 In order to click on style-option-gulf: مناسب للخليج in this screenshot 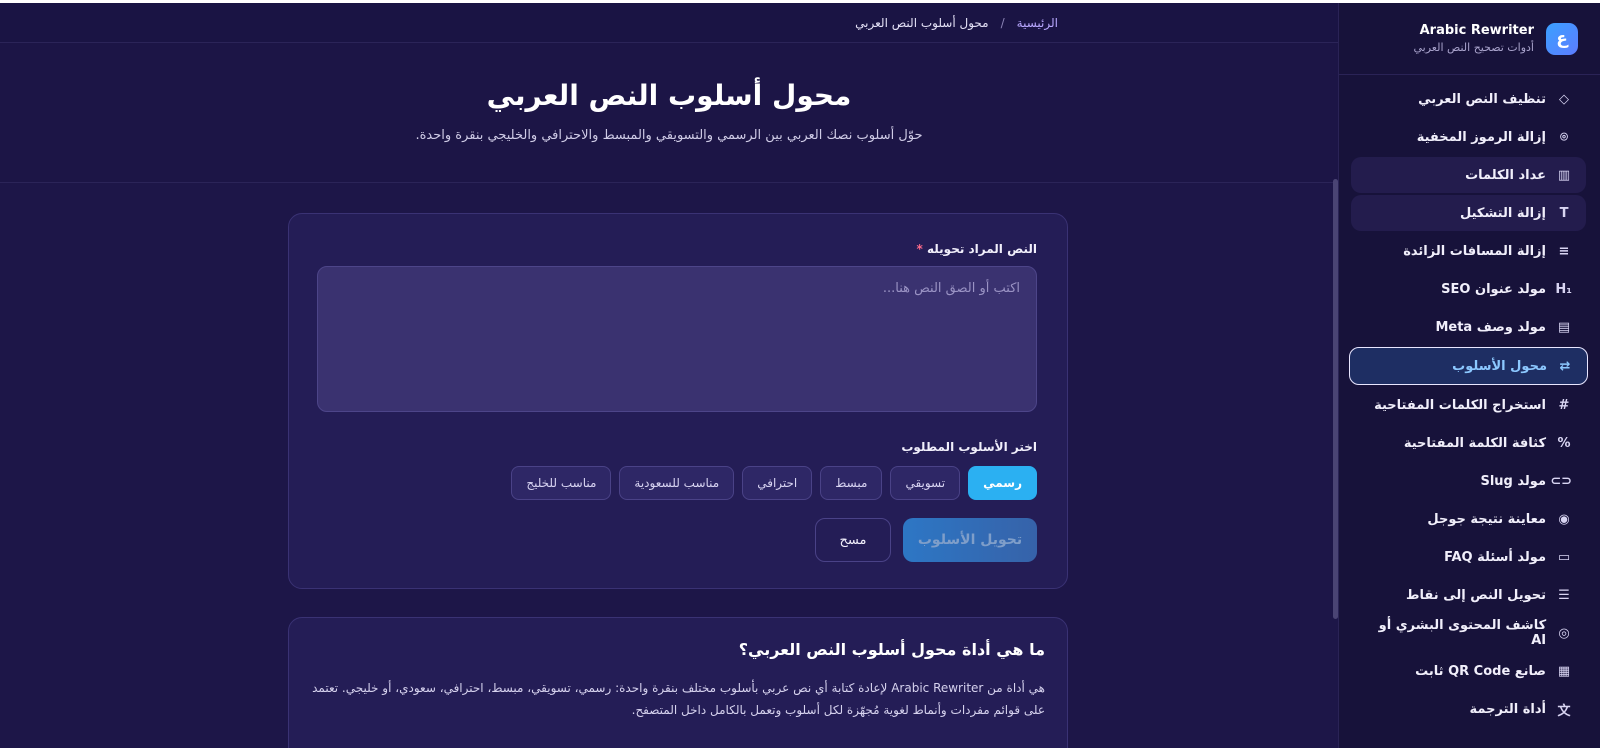, I will do `click(561, 483)`.